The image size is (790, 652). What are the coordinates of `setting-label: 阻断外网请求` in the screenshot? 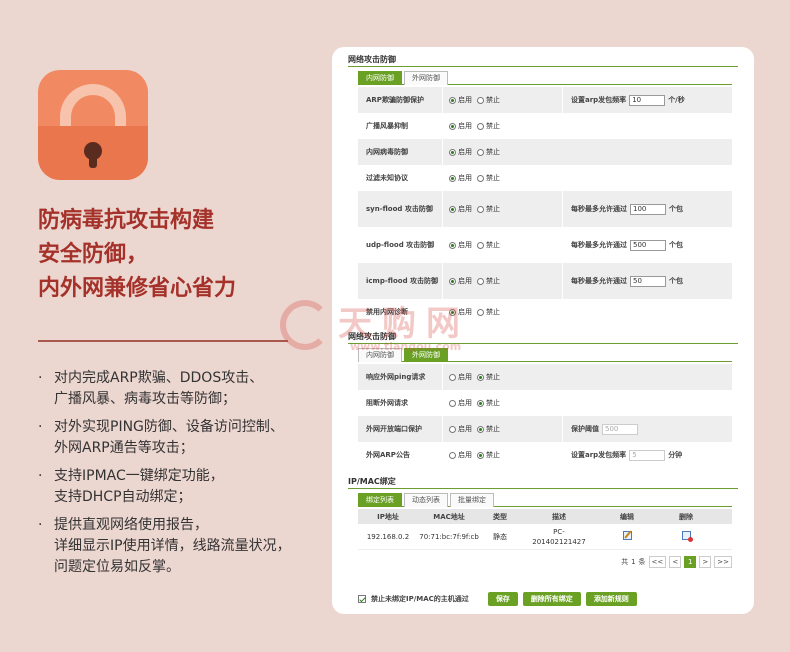 It's located at (387, 403).